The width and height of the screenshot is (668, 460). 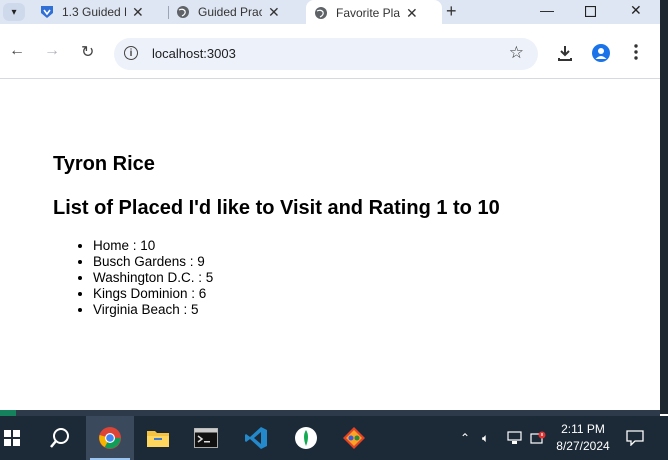 What do you see at coordinates (583, 438) in the screenshot?
I see `system-clock: 2:11 PM 8/27/2024` at bounding box center [583, 438].